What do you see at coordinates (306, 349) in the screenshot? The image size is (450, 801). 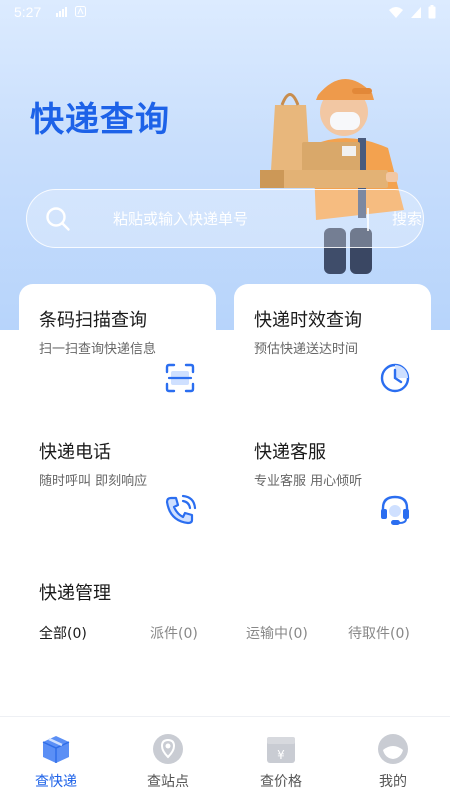 I see `card-subtitle: 预估快递送达时间` at bounding box center [306, 349].